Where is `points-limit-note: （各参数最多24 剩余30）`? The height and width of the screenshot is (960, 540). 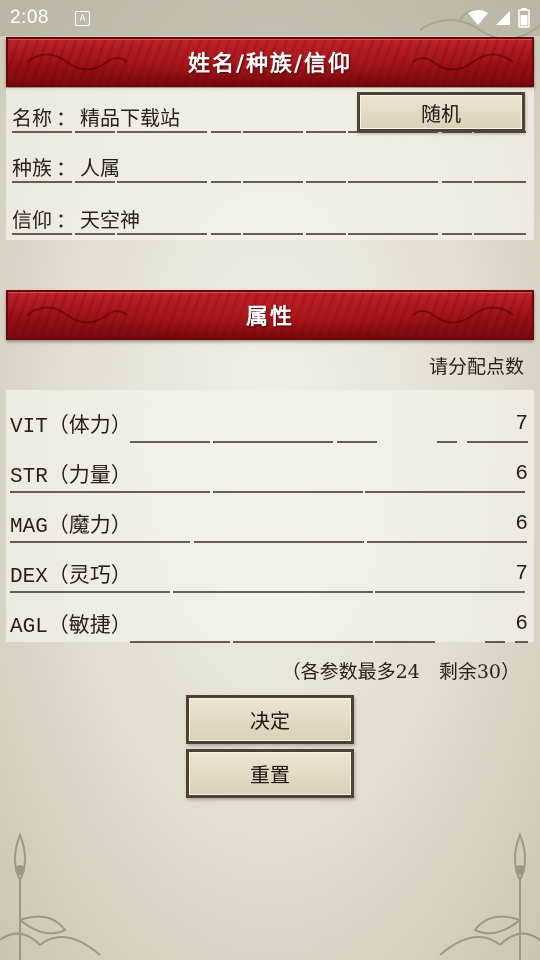
points-limit-note: （各参数最多24 剩余30） is located at coordinates (400, 672).